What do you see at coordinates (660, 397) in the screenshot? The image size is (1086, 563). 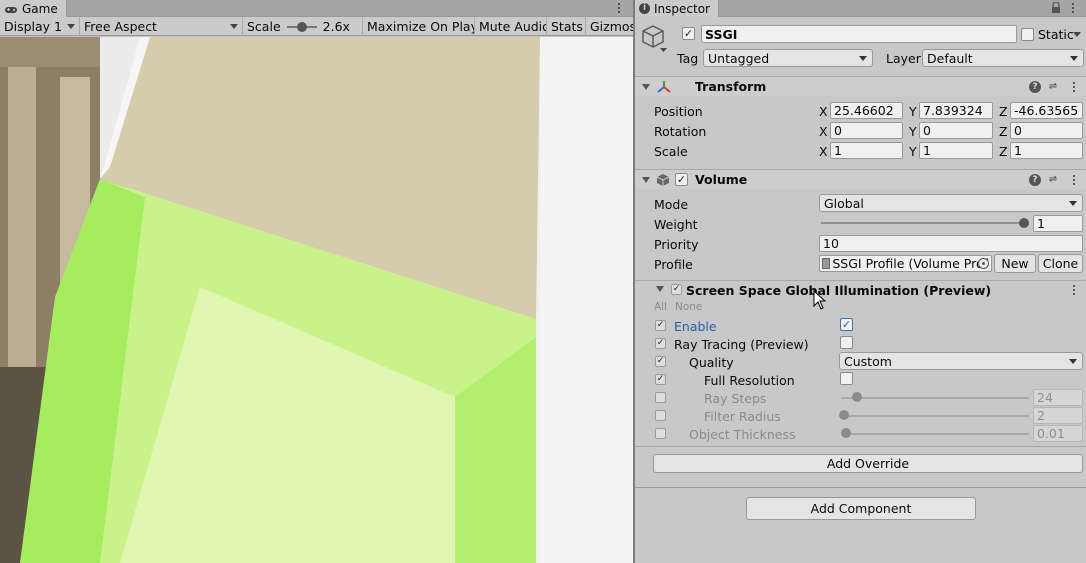 I see `ray-steps-override-checkbox` at bounding box center [660, 397].